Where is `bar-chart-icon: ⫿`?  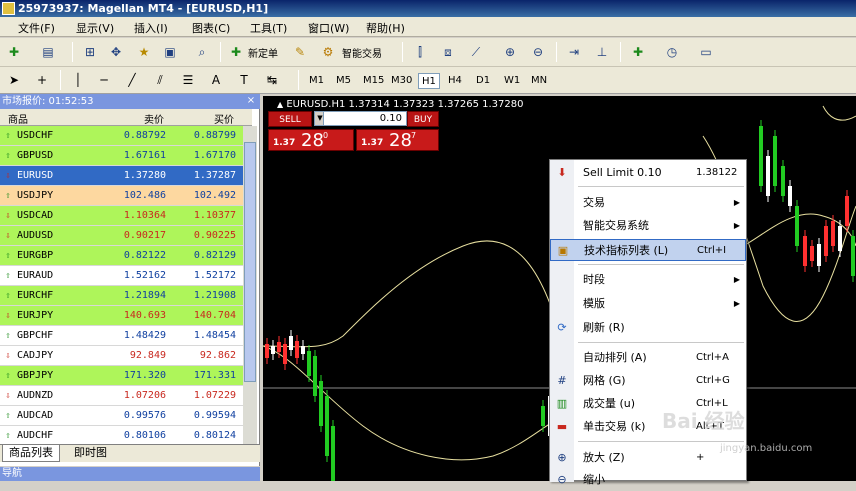 bar-chart-icon: ⫿ is located at coordinates (420, 52).